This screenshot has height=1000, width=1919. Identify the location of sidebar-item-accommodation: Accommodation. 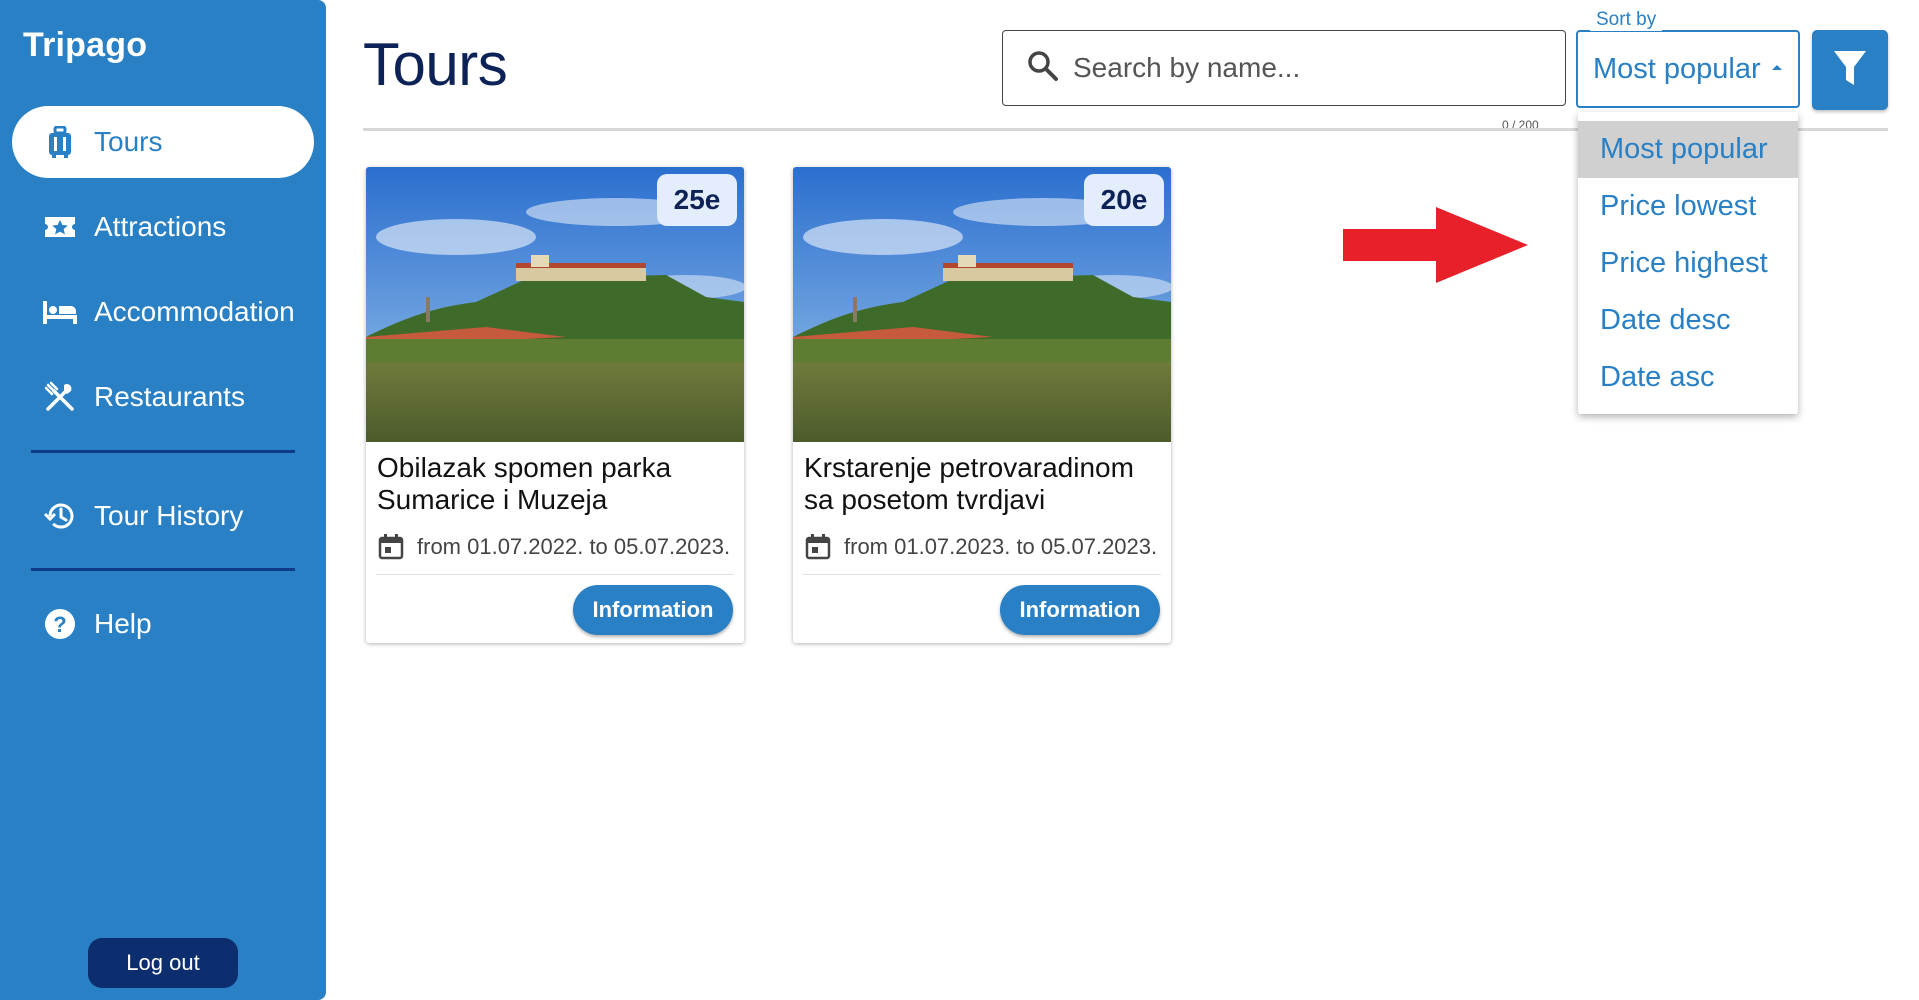
(163, 312).